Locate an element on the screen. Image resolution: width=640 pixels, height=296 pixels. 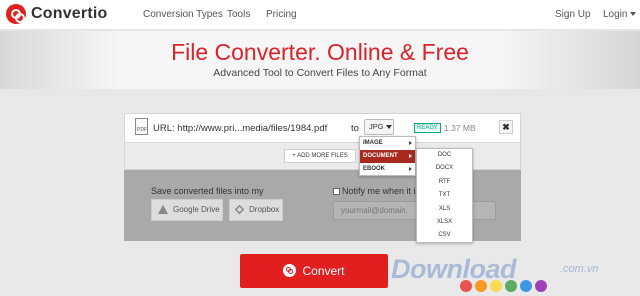
notify-row: Notify me when it is is located at coordinates (376, 191).